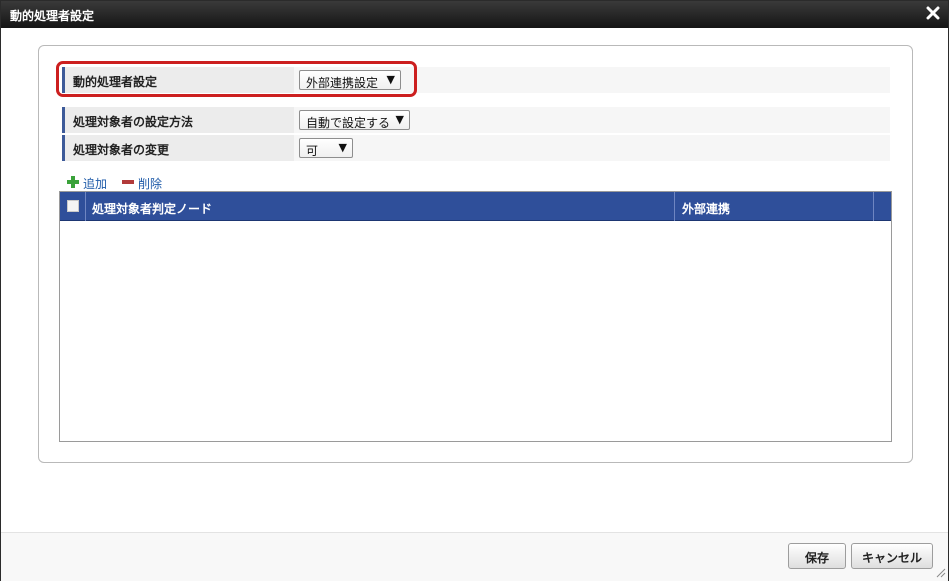  Describe the element at coordinates (73, 182) in the screenshot. I see `plus-icon` at that location.